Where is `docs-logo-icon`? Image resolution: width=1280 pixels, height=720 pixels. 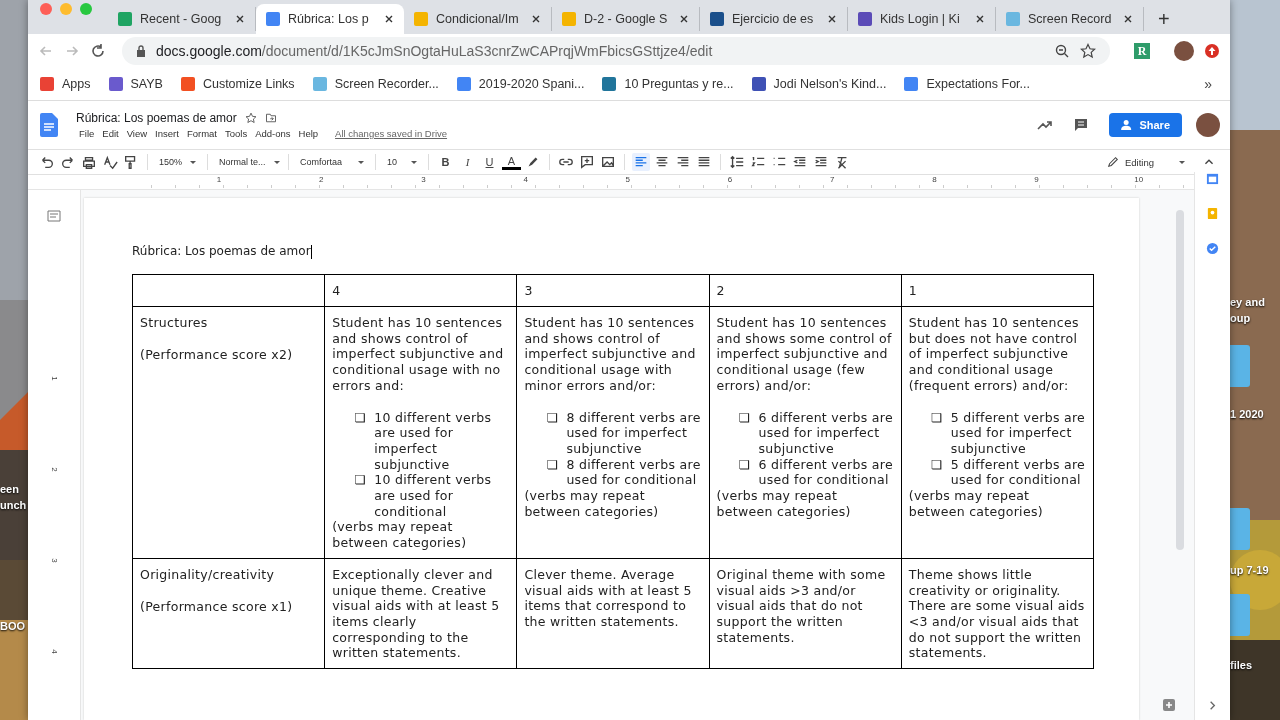
docs-logo-icon is located at coordinates (49, 125).